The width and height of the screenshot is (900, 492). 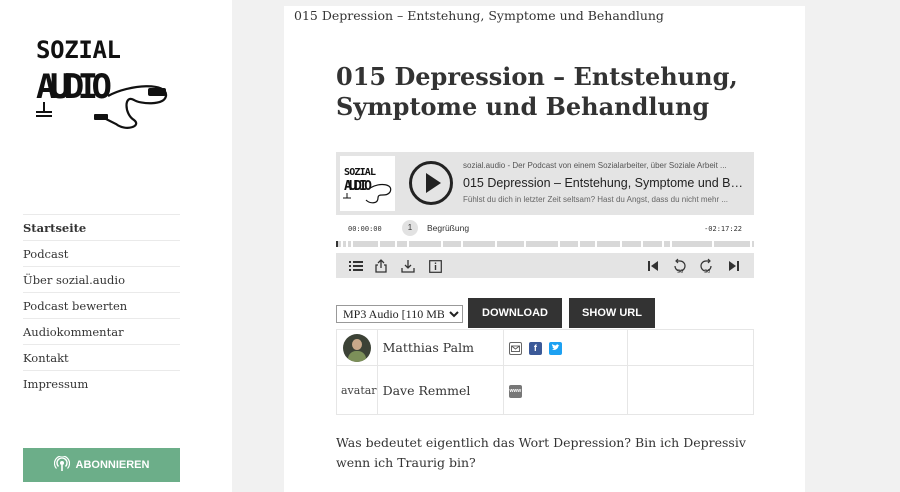 I want to click on contributor-name: Dave Remmel, so click(x=440, y=390).